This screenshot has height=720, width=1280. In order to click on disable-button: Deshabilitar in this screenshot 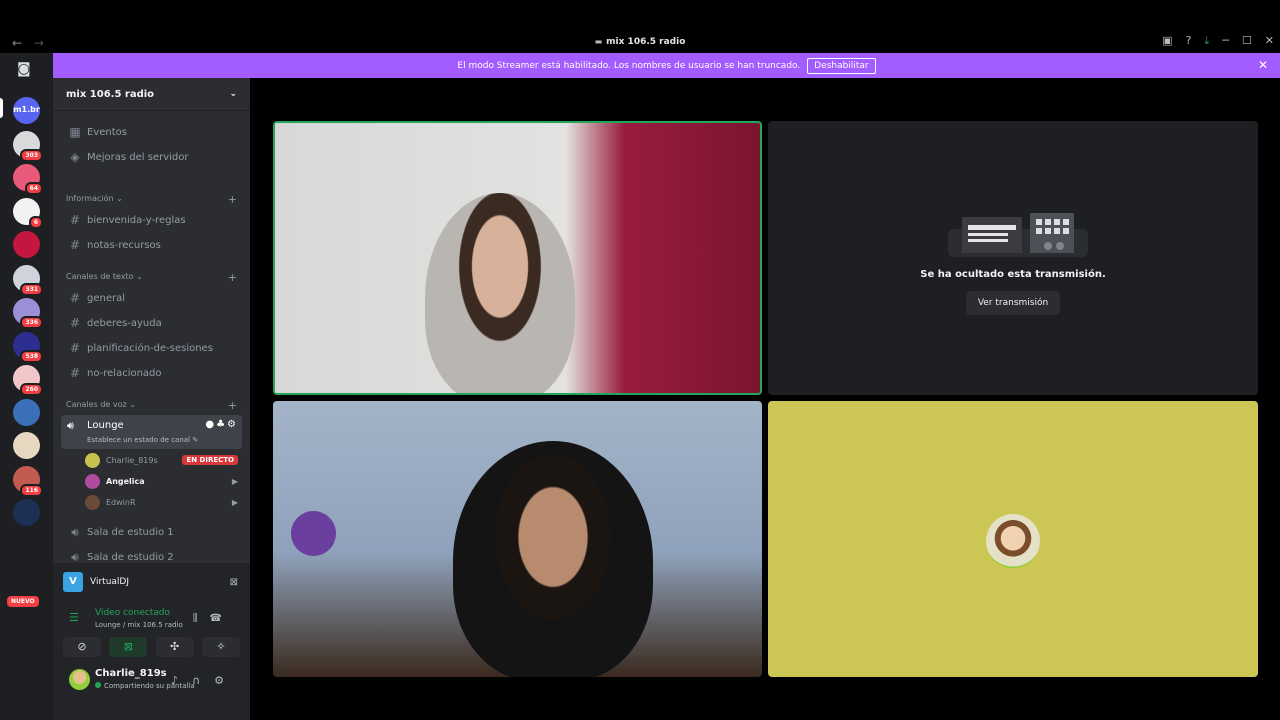, I will do `click(841, 65)`.